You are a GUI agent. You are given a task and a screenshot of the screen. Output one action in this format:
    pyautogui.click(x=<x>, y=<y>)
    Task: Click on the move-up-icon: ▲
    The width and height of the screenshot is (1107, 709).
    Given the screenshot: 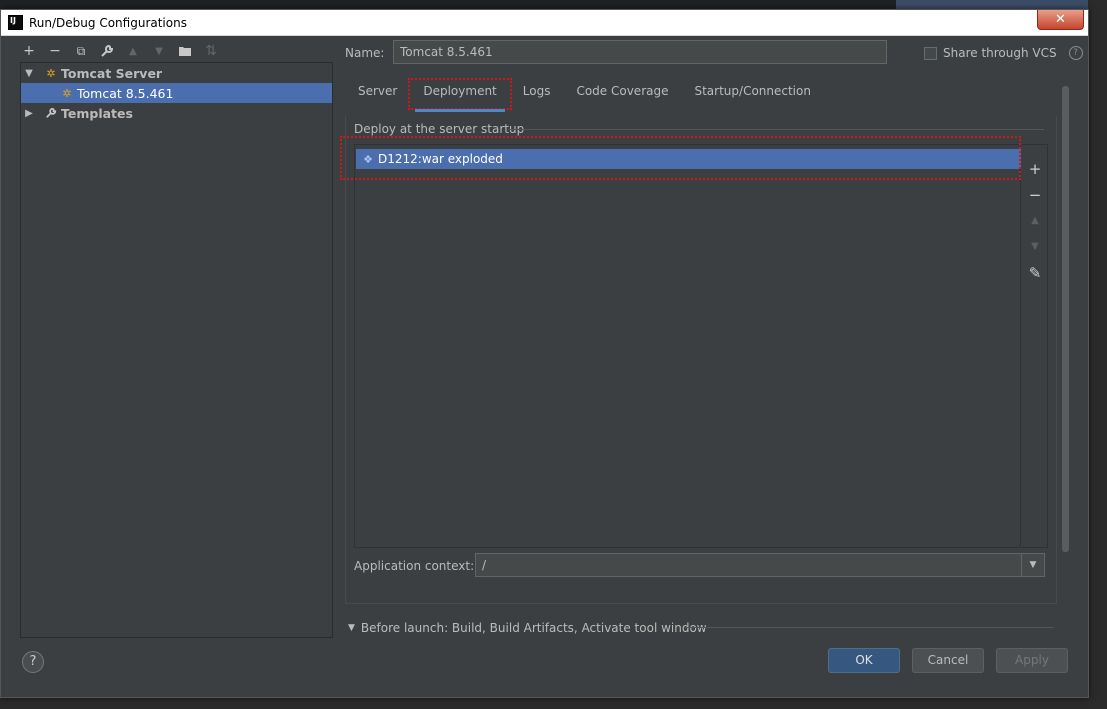 What is the action you would take?
    pyautogui.click(x=133, y=51)
    